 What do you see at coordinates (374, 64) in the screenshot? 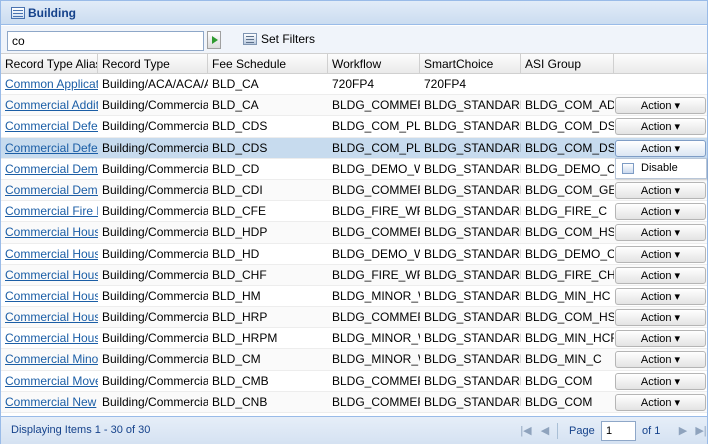
I see `column-header-workflow: Workflow` at bounding box center [374, 64].